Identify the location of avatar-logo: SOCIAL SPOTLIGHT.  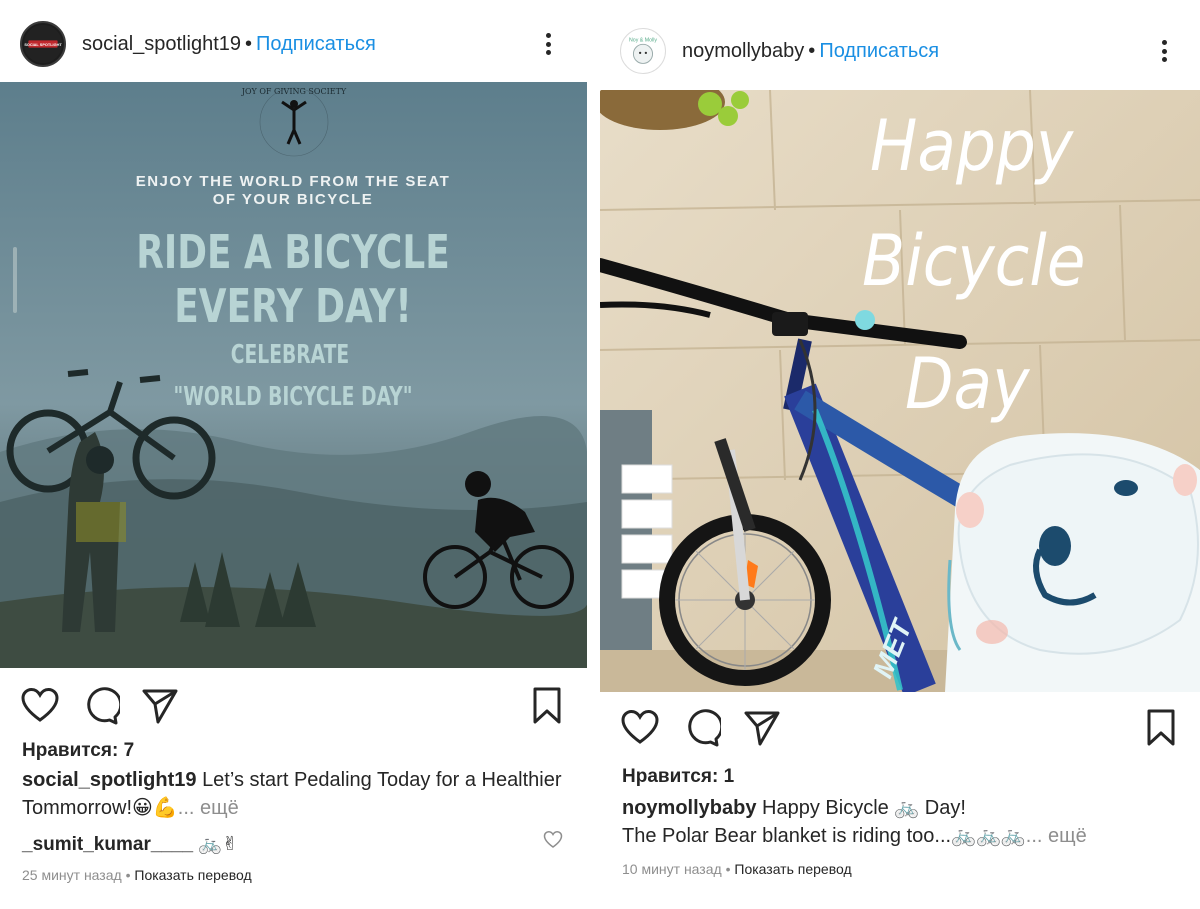
(42, 44).